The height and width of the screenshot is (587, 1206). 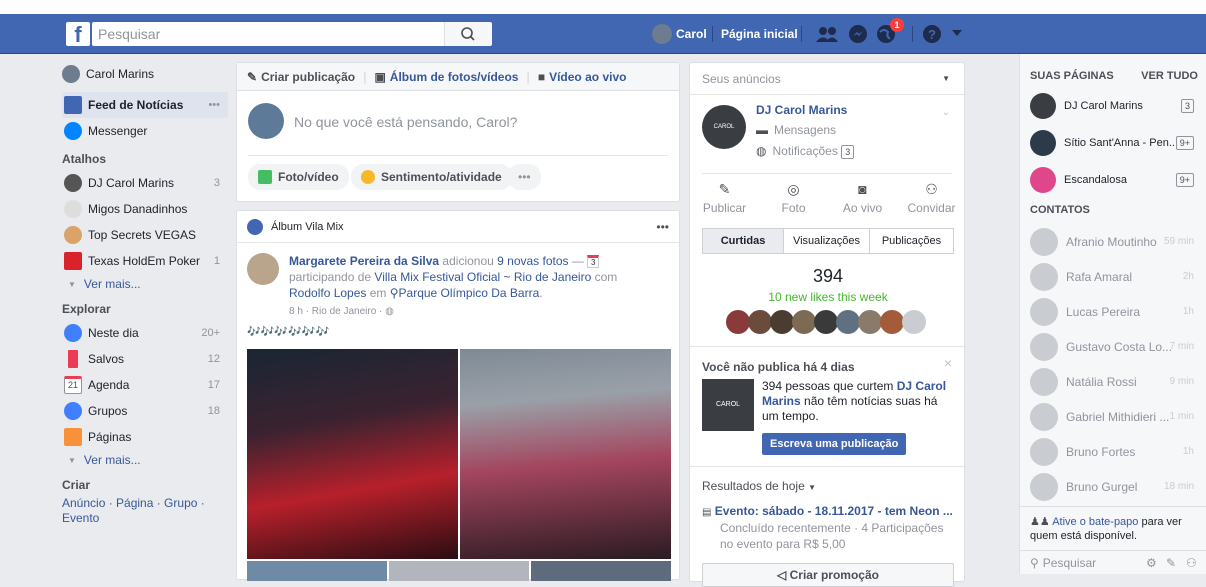 What do you see at coordinates (210, 333) in the screenshot?
I see `item-count: 20+` at bounding box center [210, 333].